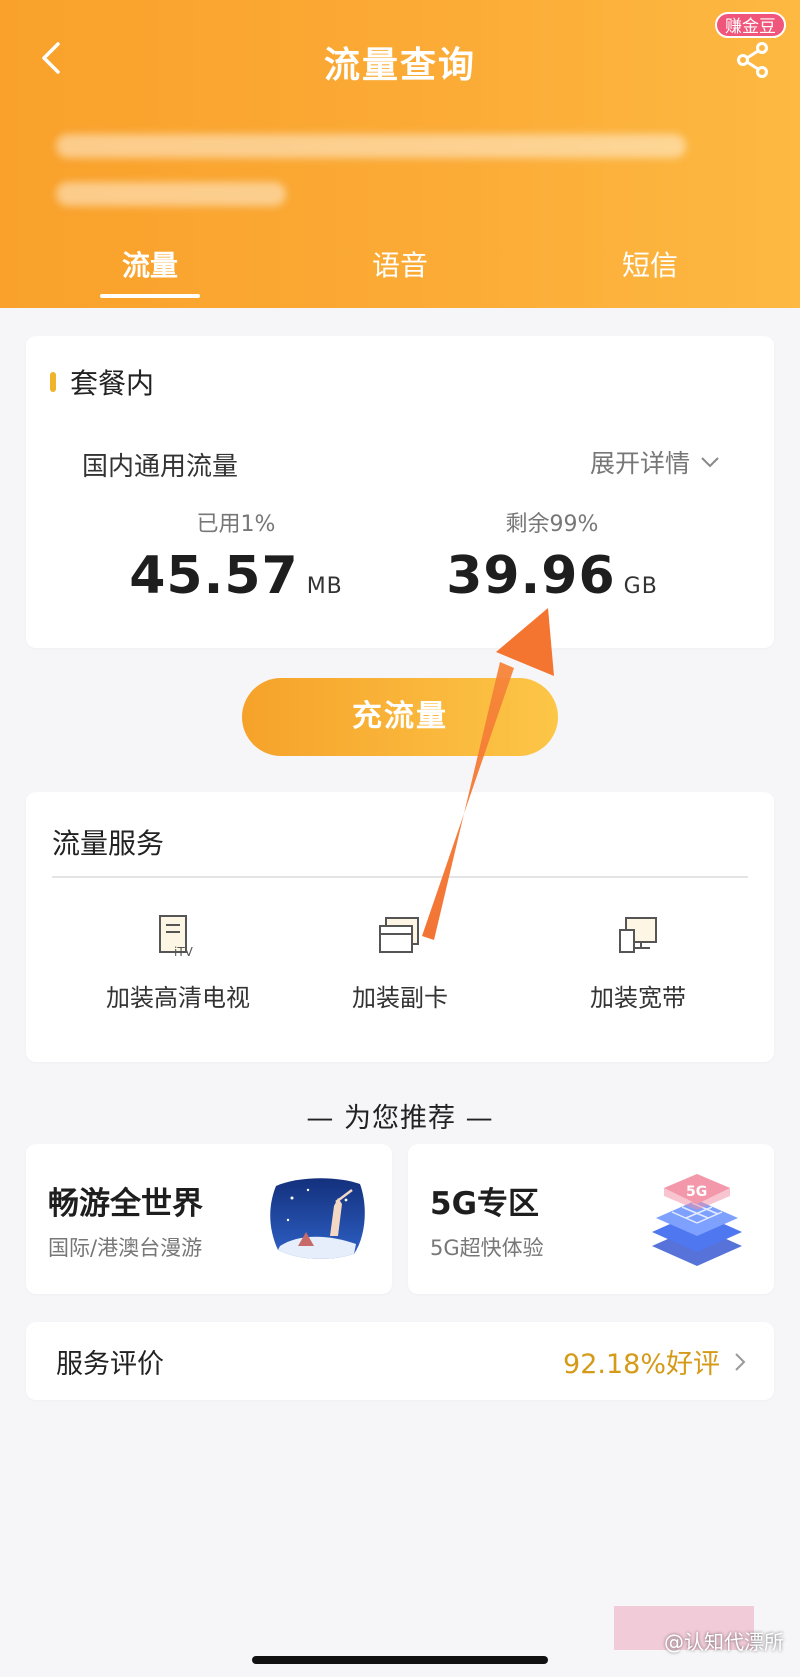 The height and width of the screenshot is (1677, 800). What do you see at coordinates (400, 717) in the screenshot?
I see `recharge-data-button: 充流量` at bounding box center [400, 717].